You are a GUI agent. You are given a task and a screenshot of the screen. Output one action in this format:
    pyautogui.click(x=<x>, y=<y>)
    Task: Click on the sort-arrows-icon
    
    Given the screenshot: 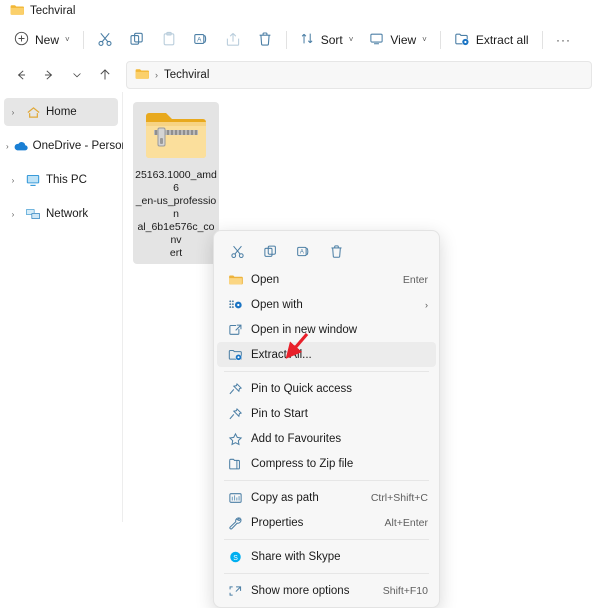 What is the action you would take?
    pyautogui.click(x=307, y=40)
    